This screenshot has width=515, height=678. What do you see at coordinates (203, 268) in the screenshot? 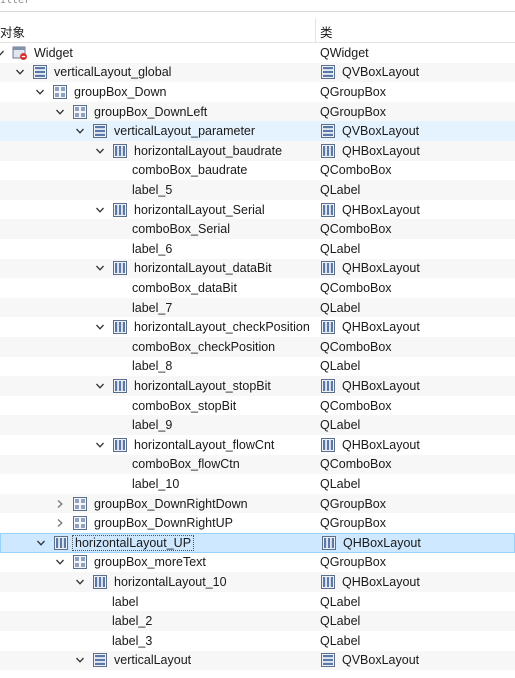
I see `object-name: horizontalLayout_dataBit` at bounding box center [203, 268].